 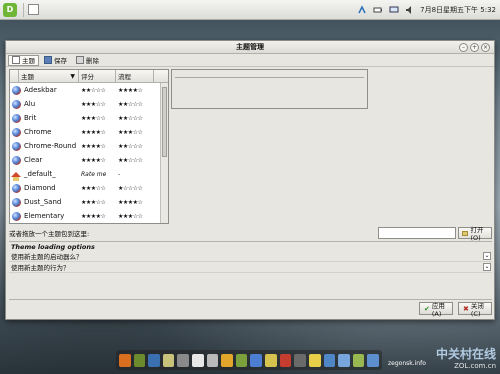 I want to click on minimize-button: –, so click(x=463, y=47).